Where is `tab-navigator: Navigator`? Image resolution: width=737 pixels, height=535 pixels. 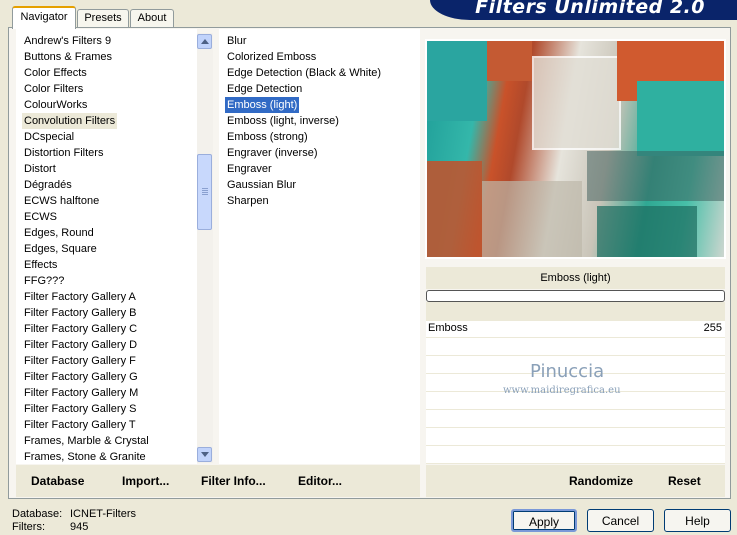
tab-navigator: Navigator is located at coordinates (44, 17).